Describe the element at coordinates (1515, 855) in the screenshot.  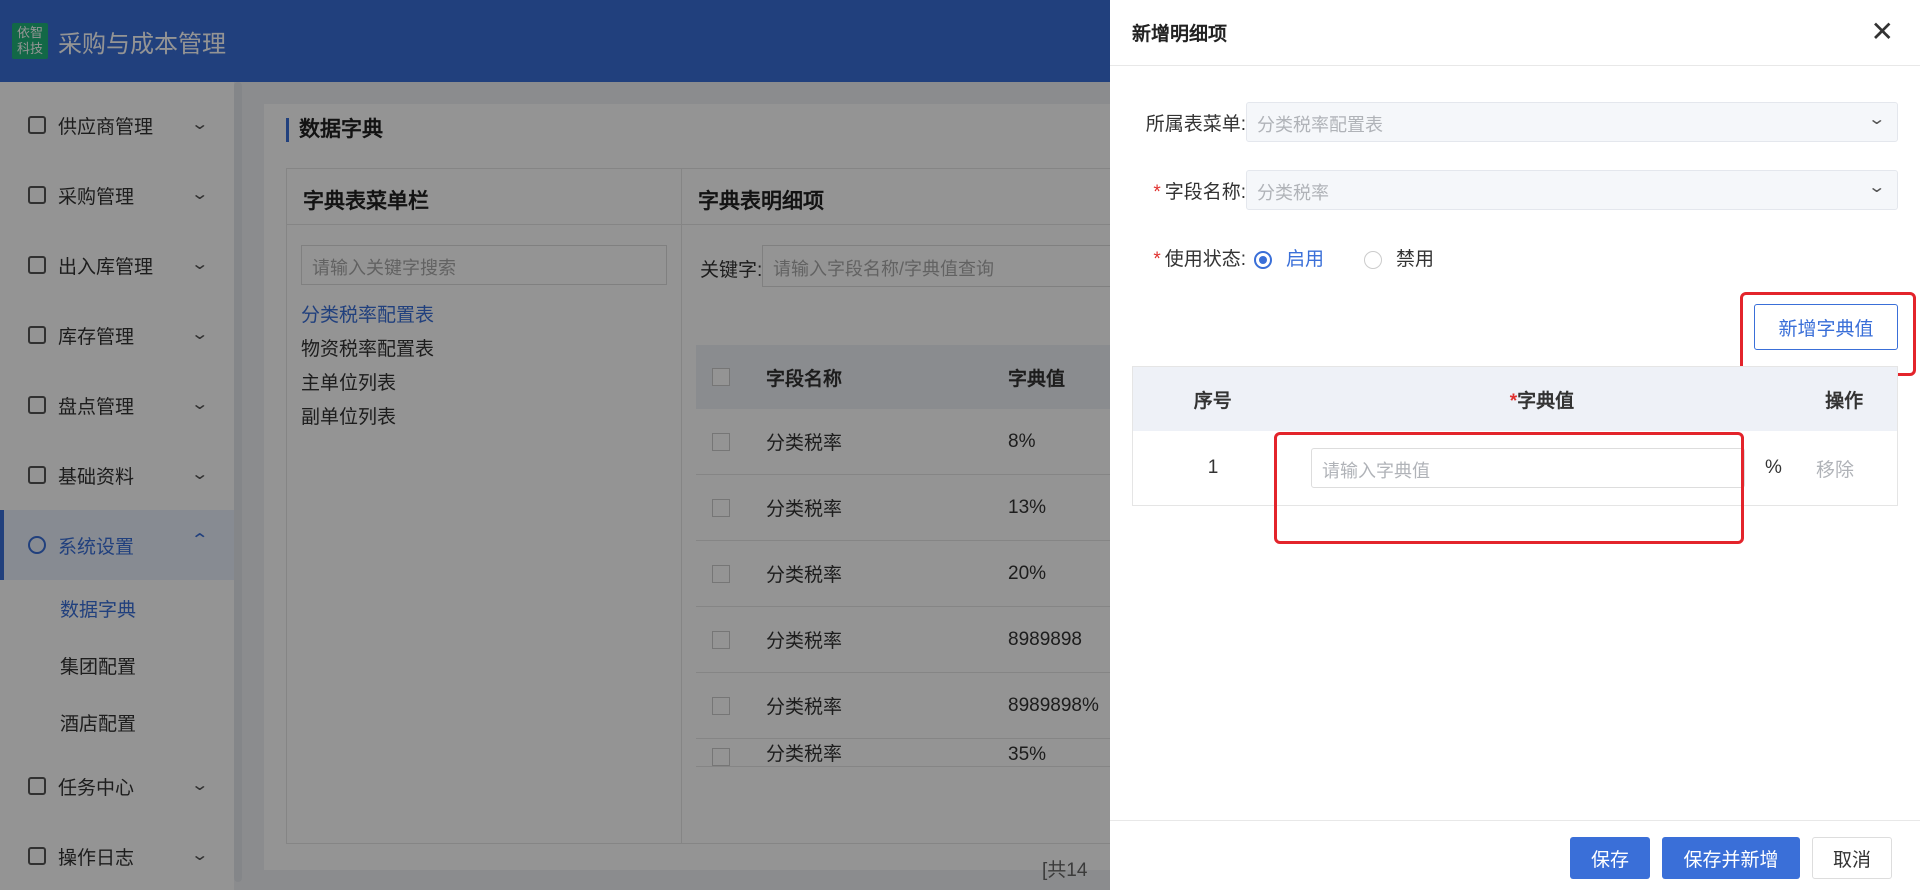
I see `drawer-footer: 保存 保存并新增 取消` at that location.